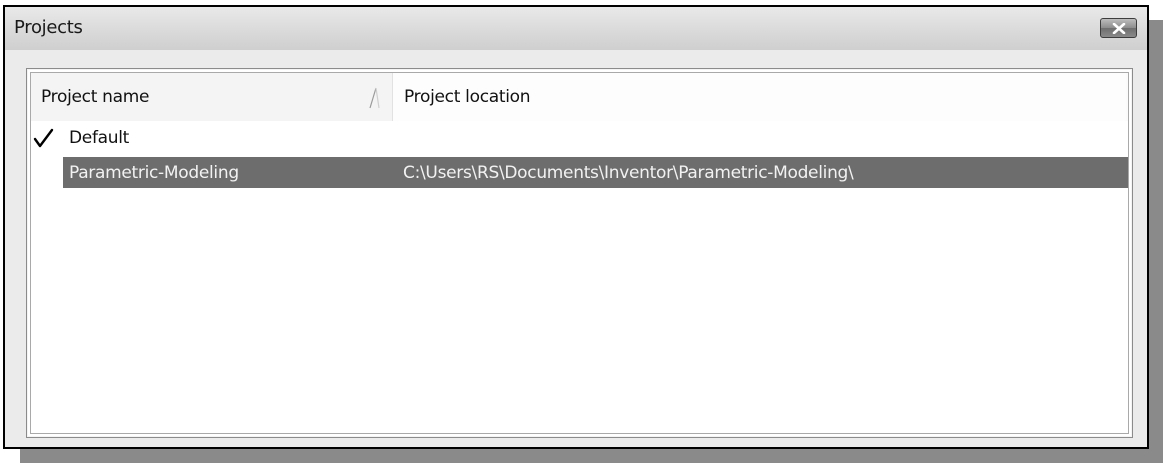 The image size is (1165, 473). What do you see at coordinates (374, 98) in the screenshot?
I see `sort-ascending-icon` at bounding box center [374, 98].